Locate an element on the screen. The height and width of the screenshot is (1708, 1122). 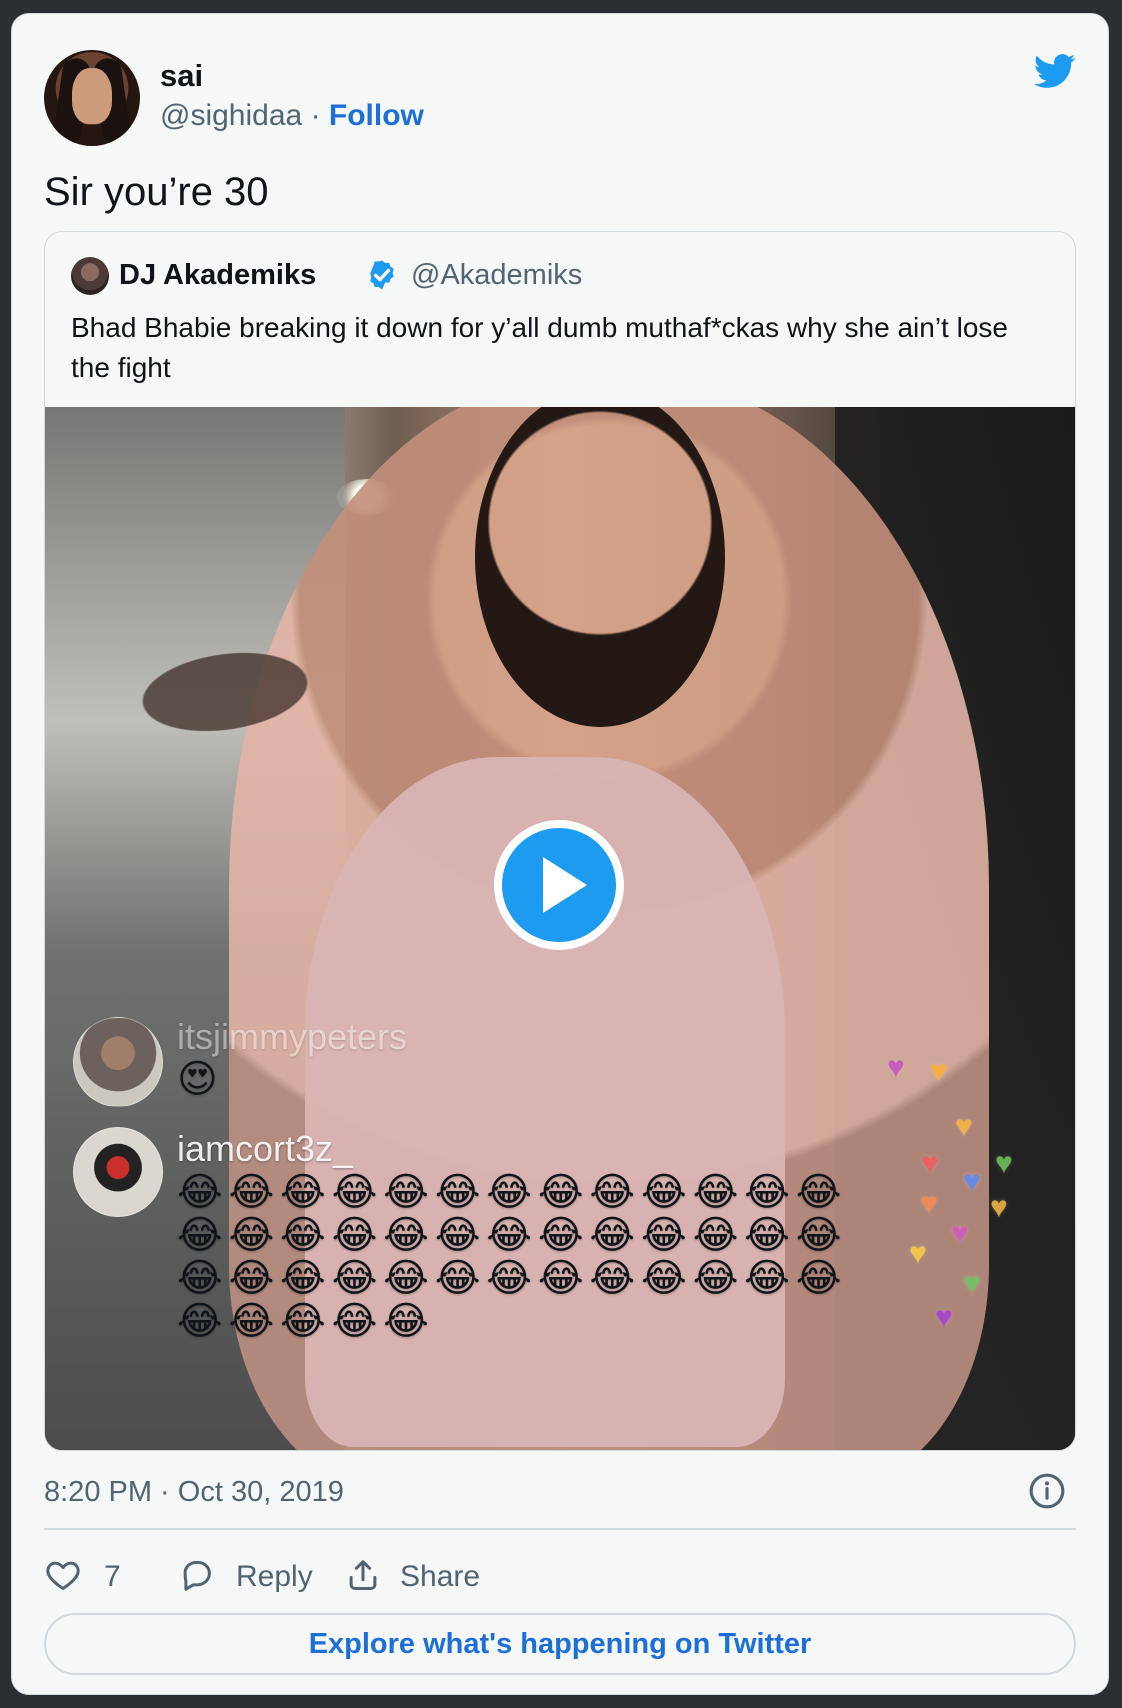
heart-icon is located at coordinates (63, 1575).